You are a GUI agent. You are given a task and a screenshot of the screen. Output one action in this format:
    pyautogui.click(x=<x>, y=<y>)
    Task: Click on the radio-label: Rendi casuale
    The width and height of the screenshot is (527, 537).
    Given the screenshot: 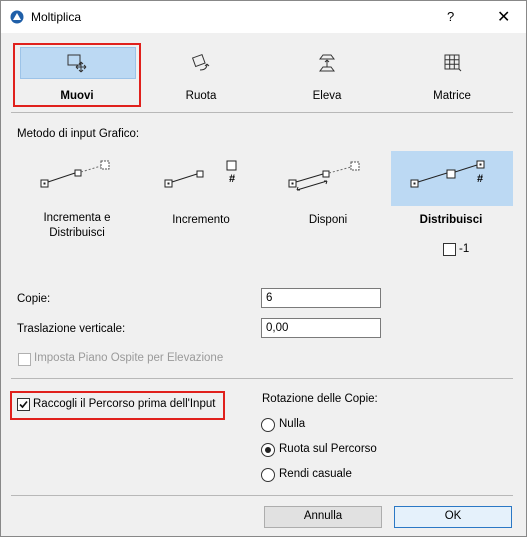 What is the action you would take?
    pyautogui.click(x=315, y=474)
    